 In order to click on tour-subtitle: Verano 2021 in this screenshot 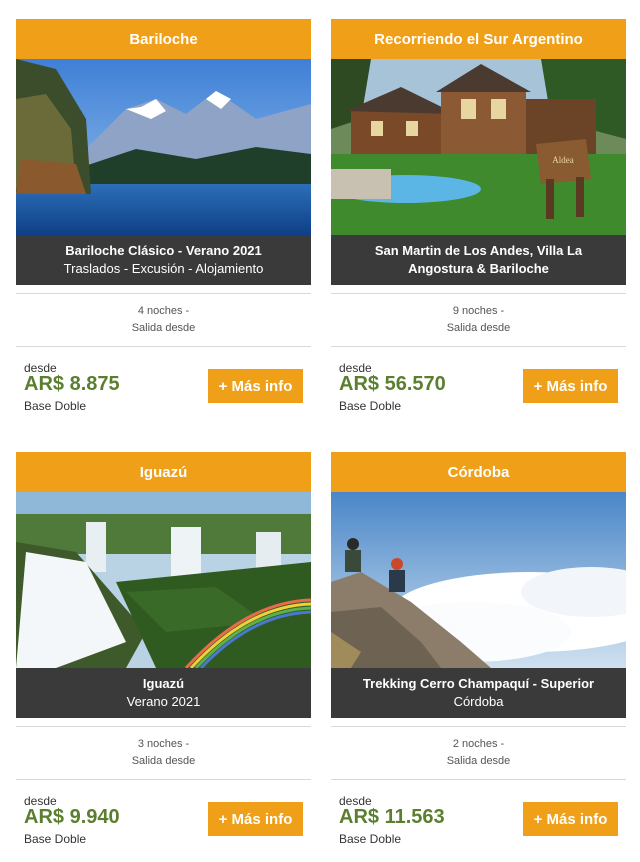, I will do `click(163, 701)`.